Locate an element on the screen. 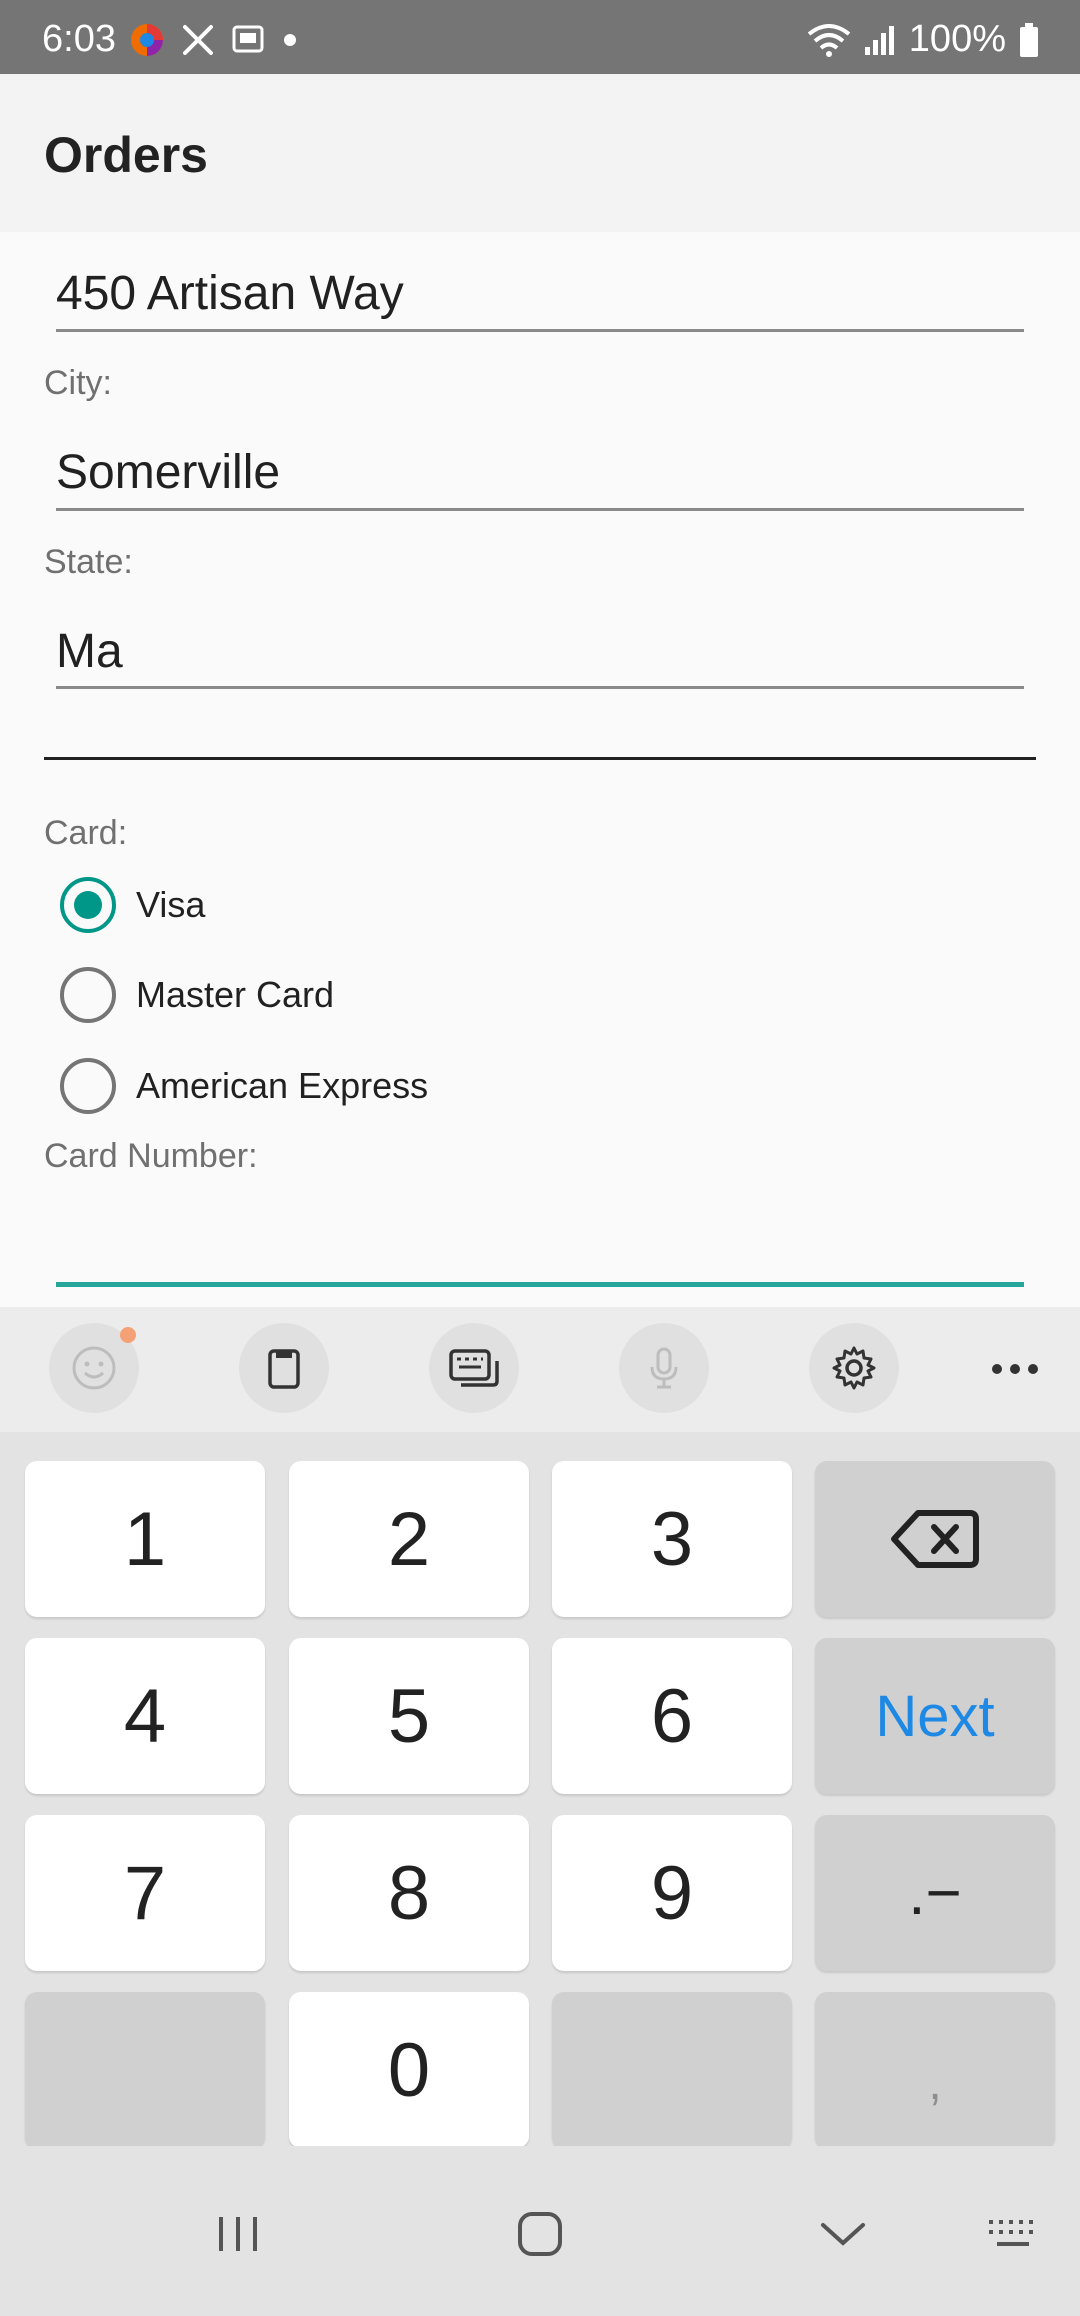  status-bar: 6:03 100% is located at coordinates (540, 37).